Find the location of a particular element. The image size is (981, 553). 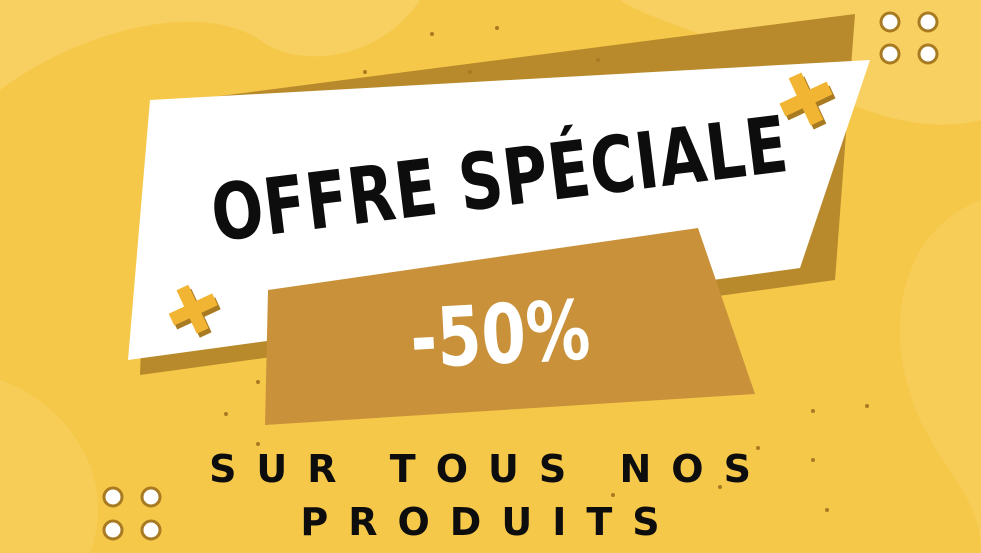

discount-wrap: -50% is located at coordinates (499, 335).